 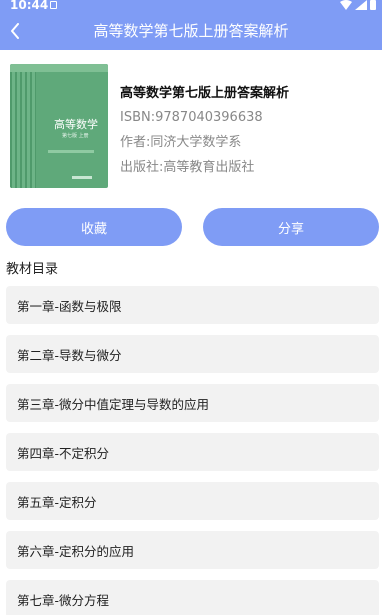 What do you see at coordinates (23, 130) in the screenshot?
I see `cover-stripes` at bounding box center [23, 130].